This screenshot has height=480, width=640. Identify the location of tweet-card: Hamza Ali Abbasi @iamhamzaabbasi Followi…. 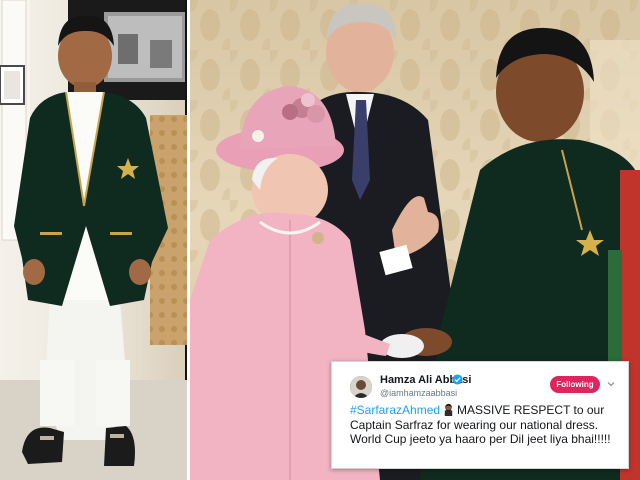
(480, 415).